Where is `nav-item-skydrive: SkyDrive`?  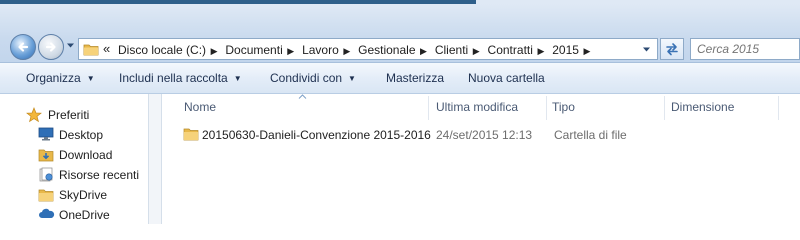 nav-item-skydrive: SkyDrive is located at coordinates (74, 195).